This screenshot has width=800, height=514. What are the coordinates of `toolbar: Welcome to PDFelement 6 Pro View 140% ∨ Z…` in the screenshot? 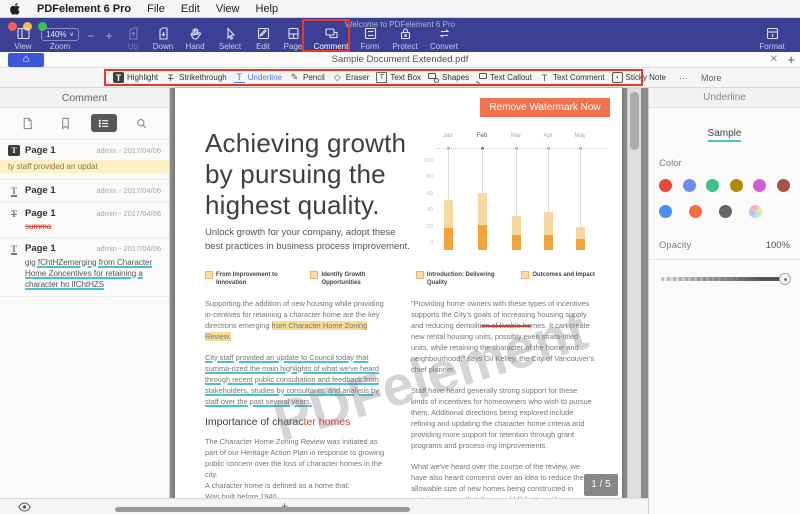 It's located at (400, 35).